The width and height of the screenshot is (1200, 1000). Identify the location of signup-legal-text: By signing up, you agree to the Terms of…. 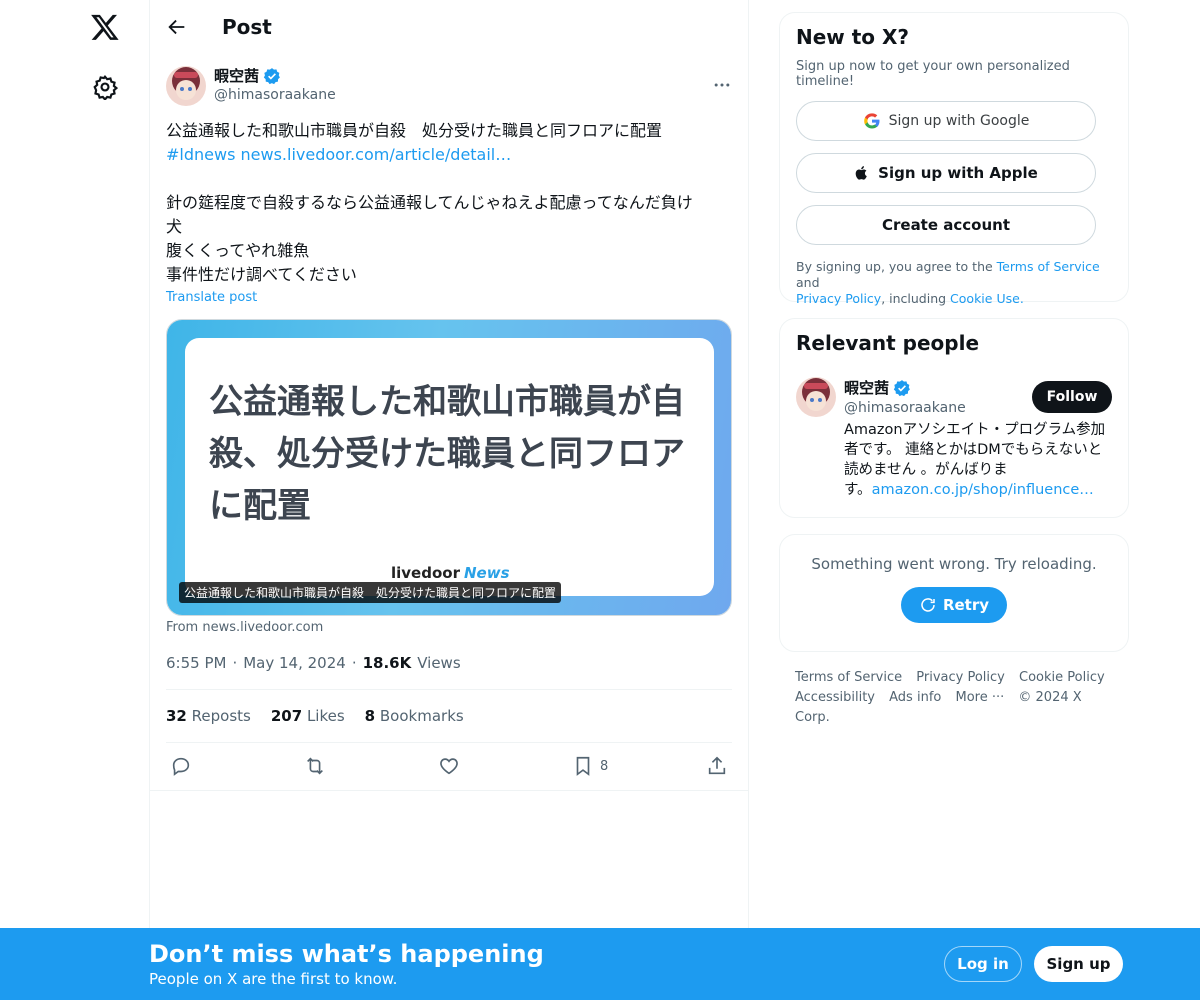
(954, 283).